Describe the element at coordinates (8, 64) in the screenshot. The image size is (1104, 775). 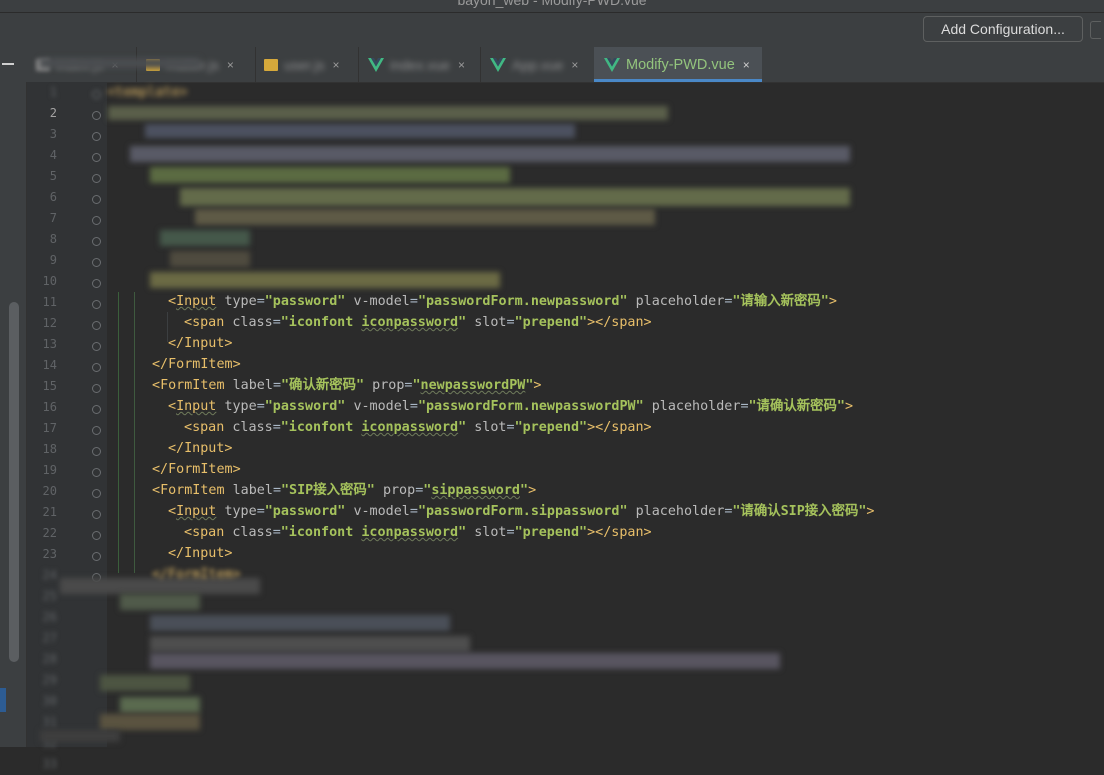
I see `tab-list-icon` at that location.